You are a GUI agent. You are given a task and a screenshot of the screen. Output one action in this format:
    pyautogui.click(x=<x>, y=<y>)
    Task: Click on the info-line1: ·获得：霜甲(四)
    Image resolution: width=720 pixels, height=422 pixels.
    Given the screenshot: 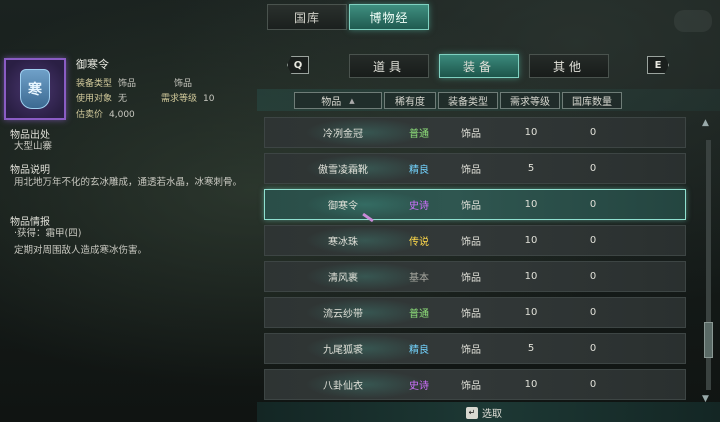 What is the action you would take?
    pyautogui.click(x=48, y=233)
    